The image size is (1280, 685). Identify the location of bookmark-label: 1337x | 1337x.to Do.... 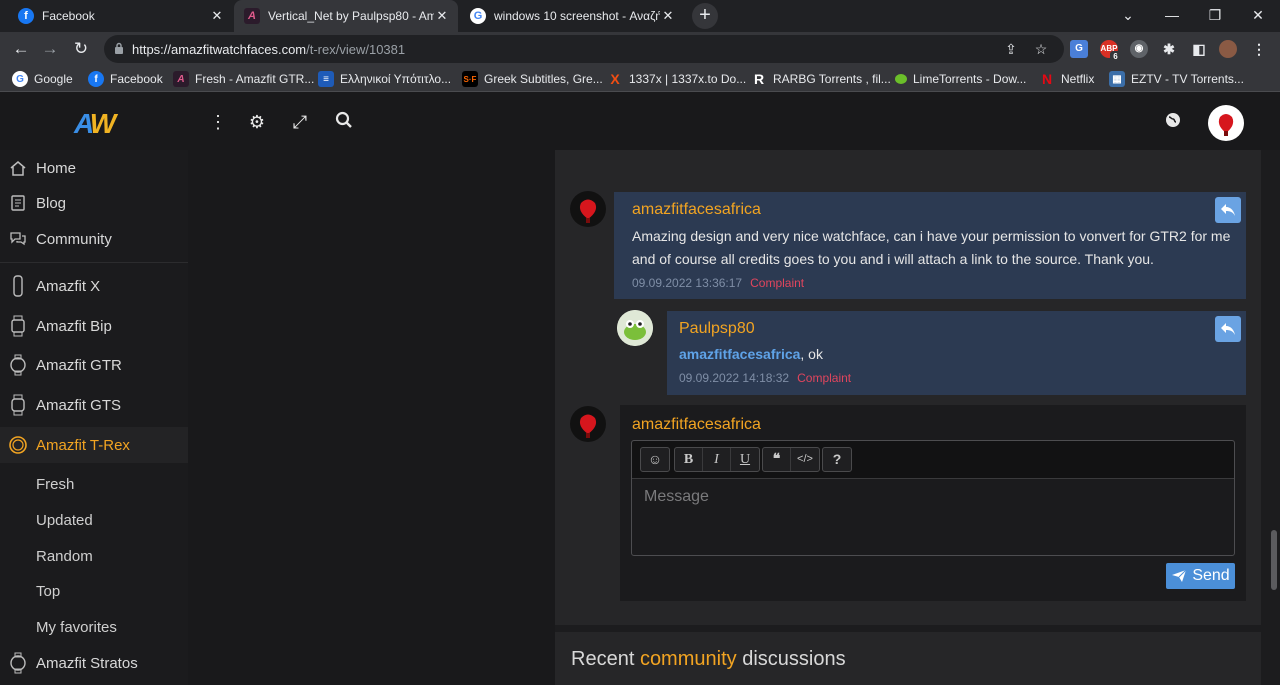
(688, 79).